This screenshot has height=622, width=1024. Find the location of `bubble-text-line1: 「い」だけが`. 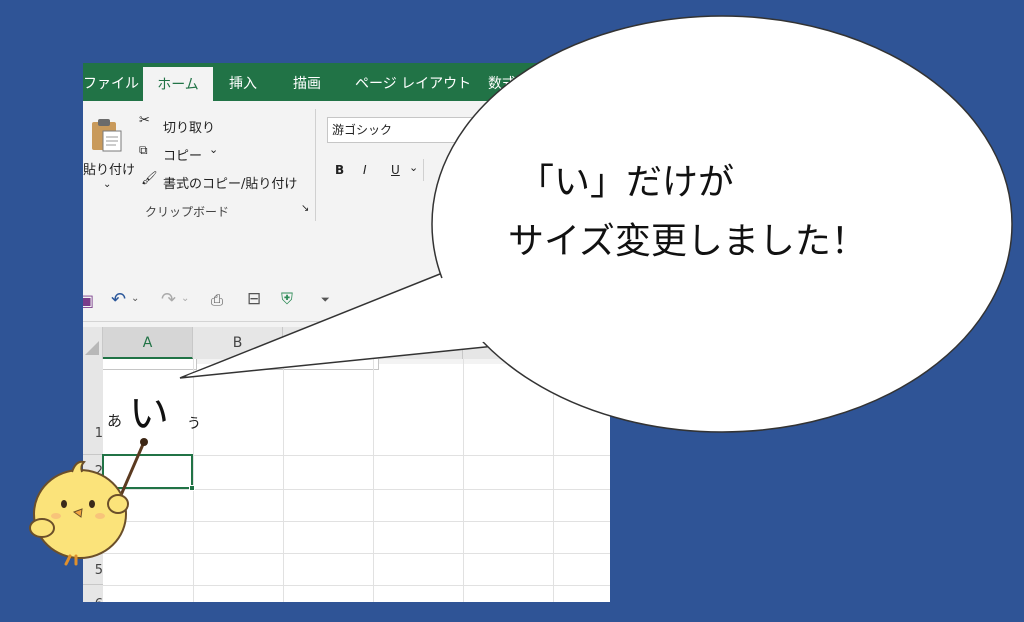

bubble-text-line1: 「い」だけが is located at coordinates (626, 182).